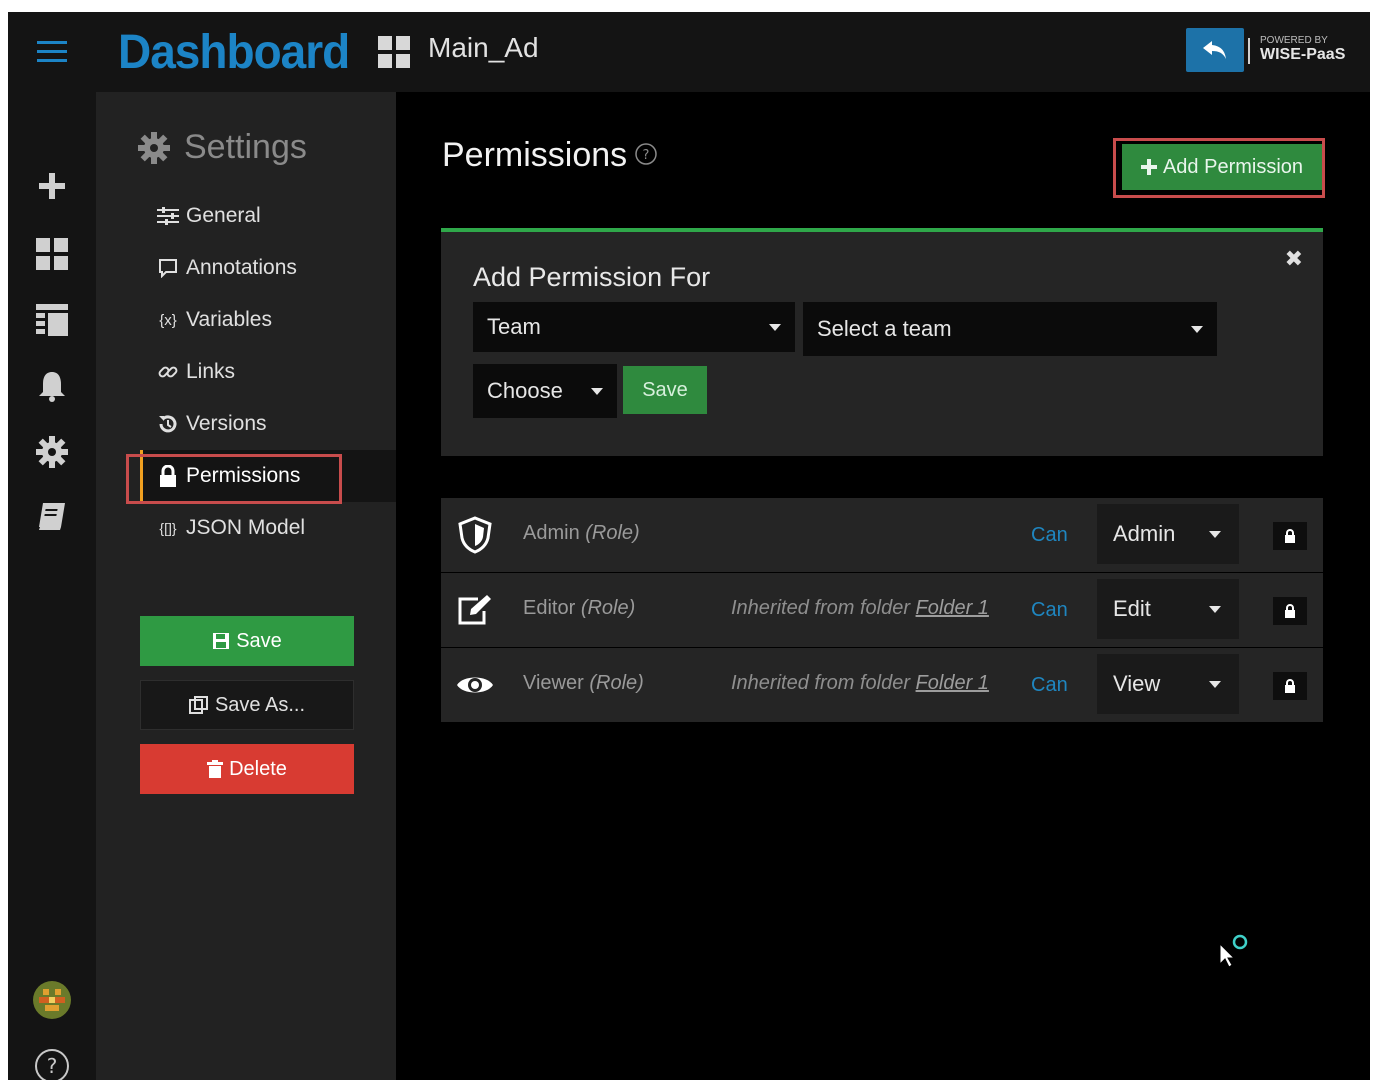  I want to click on shield-icon, so click(475, 535).